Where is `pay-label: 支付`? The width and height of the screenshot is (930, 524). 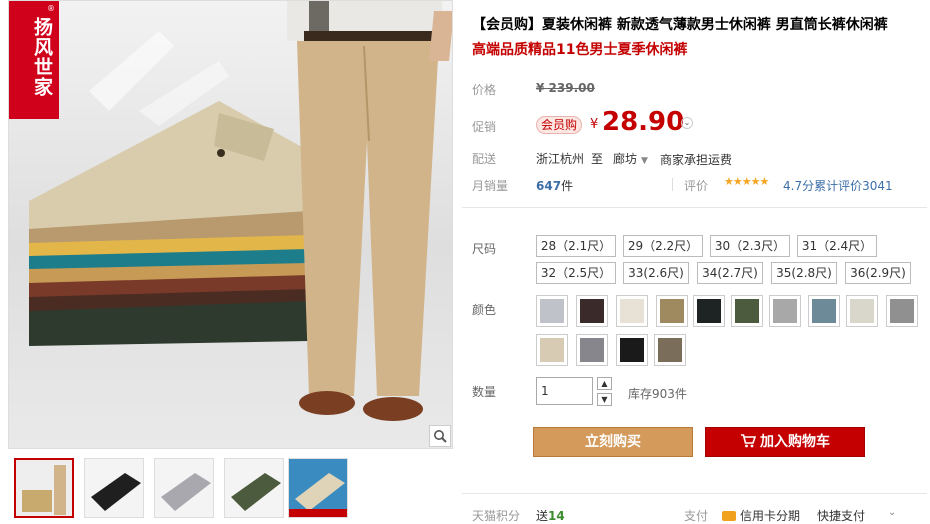 pay-label: 支付 is located at coordinates (696, 516).